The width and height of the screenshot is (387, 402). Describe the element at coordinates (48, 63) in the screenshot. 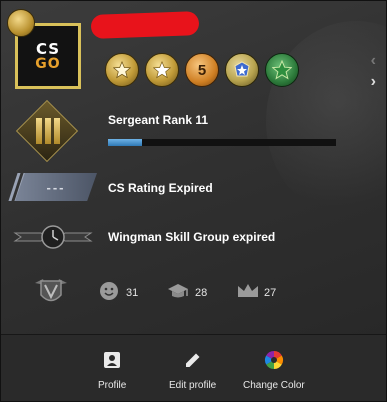

I see `avatar-logo-line2: GO` at that location.